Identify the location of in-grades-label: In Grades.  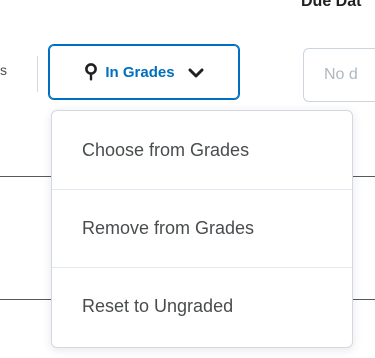
(140, 72).